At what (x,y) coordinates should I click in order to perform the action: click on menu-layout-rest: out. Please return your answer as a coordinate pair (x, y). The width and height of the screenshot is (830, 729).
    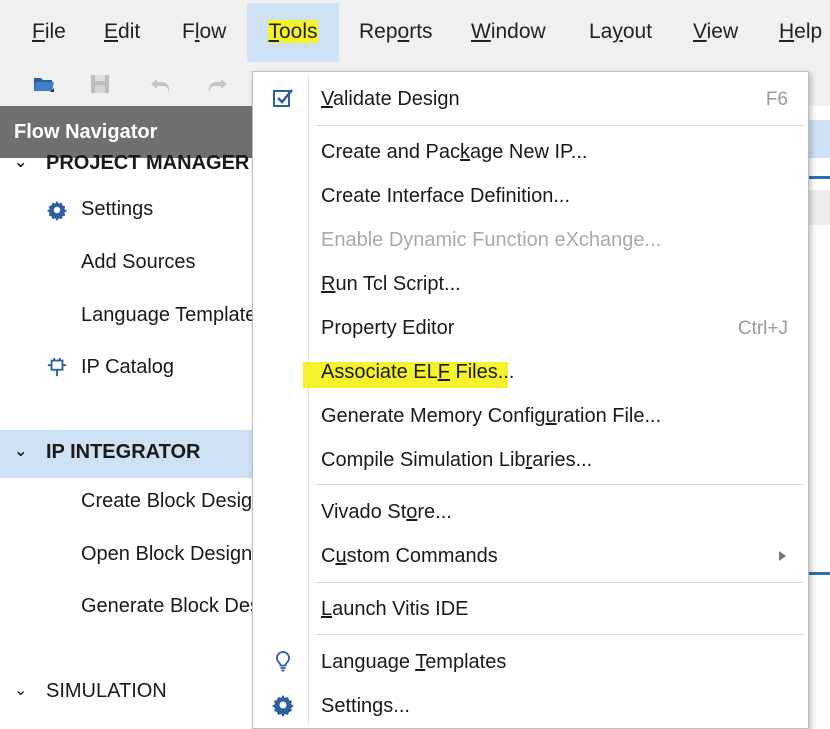
    Looking at the image, I should click on (637, 31).